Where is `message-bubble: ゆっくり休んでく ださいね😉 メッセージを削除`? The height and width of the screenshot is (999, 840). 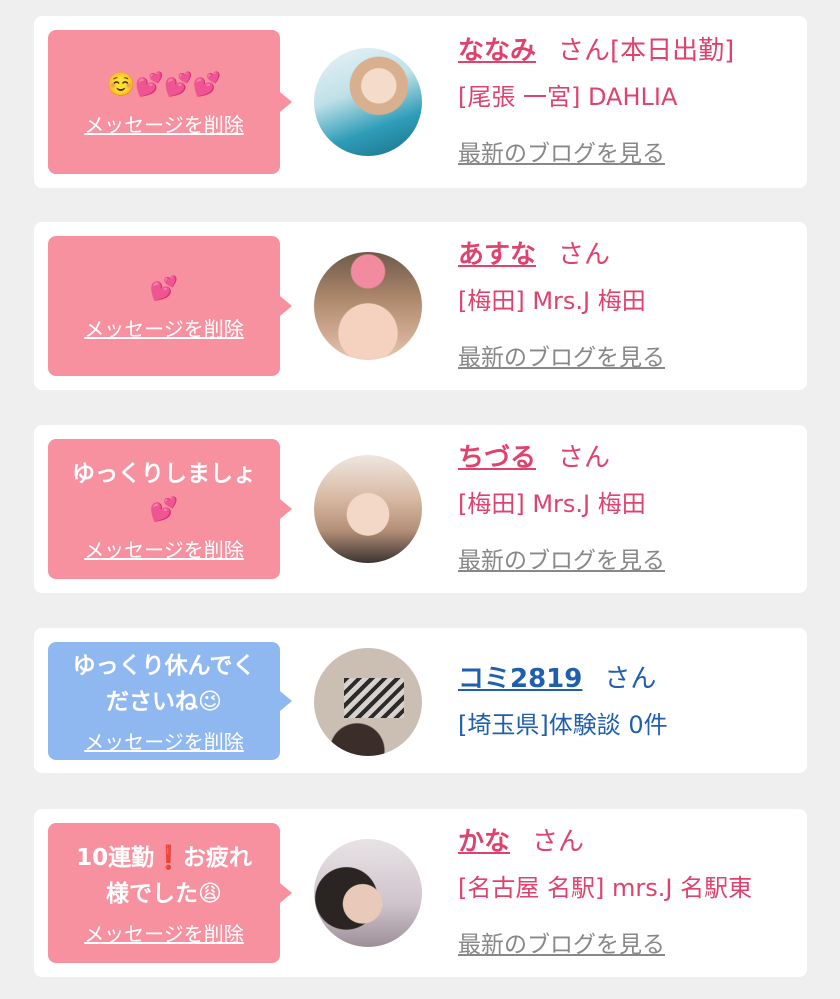 message-bubble: ゆっくり休んでく ださいね😉 メッセージを削除 is located at coordinates (170, 701).